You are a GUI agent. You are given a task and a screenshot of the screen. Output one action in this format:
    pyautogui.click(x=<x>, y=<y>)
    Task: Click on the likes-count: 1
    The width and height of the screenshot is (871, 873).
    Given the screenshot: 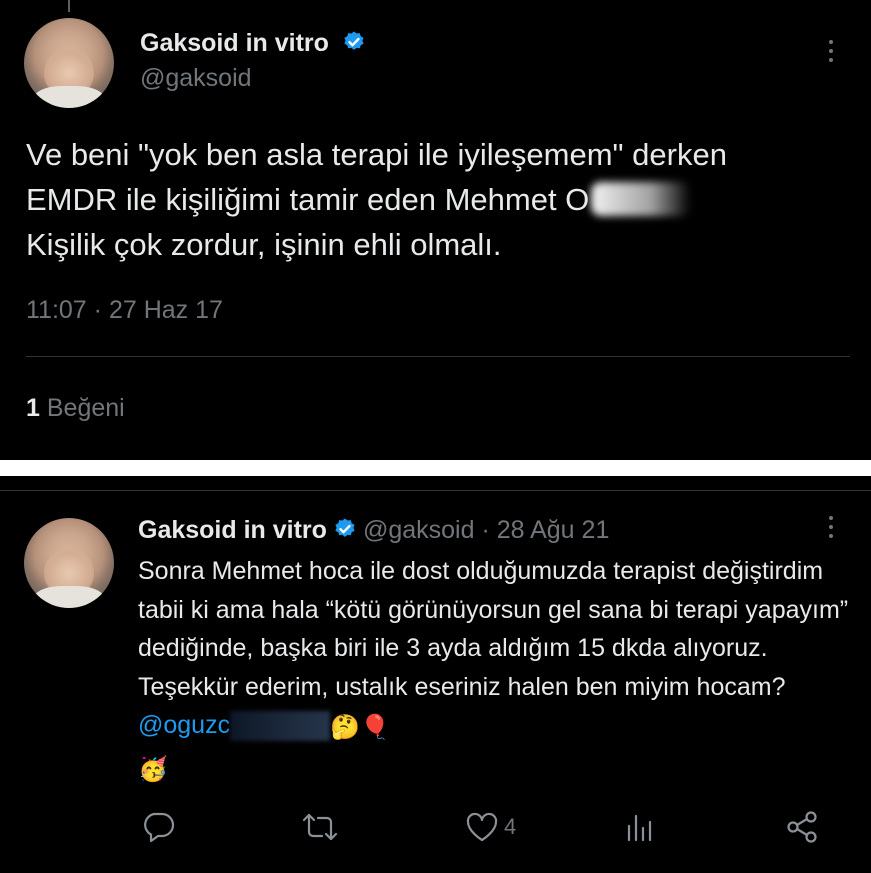 What is the action you would take?
    pyautogui.click(x=33, y=408)
    